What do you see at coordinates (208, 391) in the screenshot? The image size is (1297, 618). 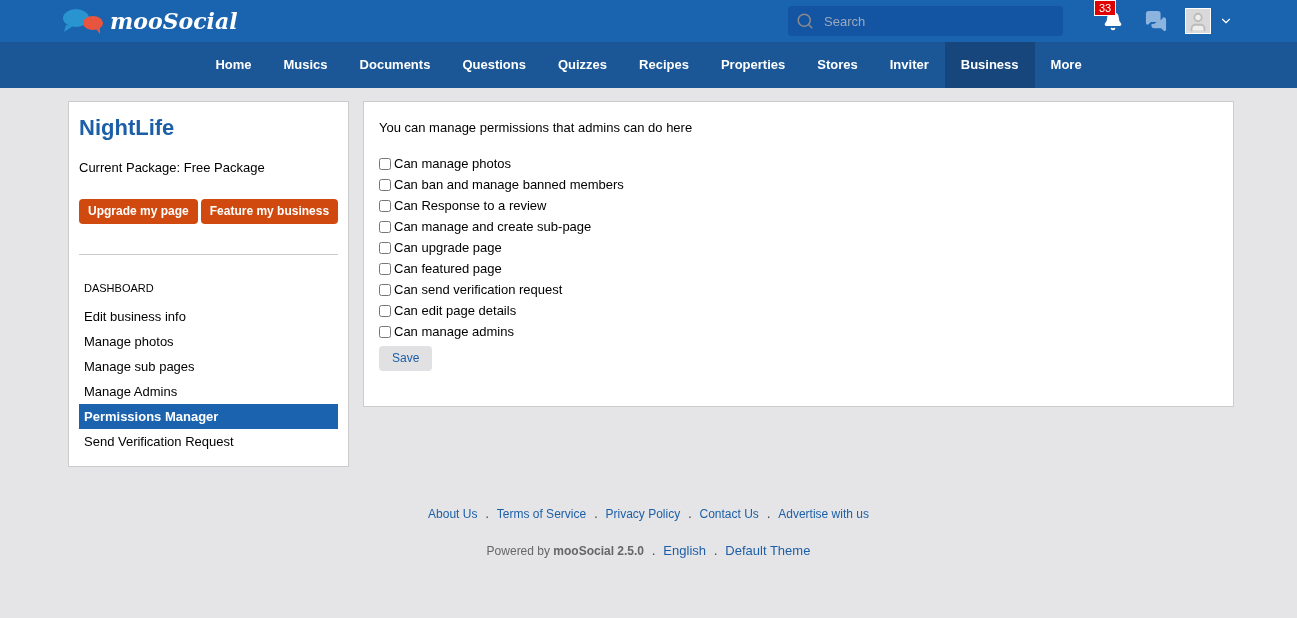 I see `menu-item: Manage Admins` at bounding box center [208, 391].